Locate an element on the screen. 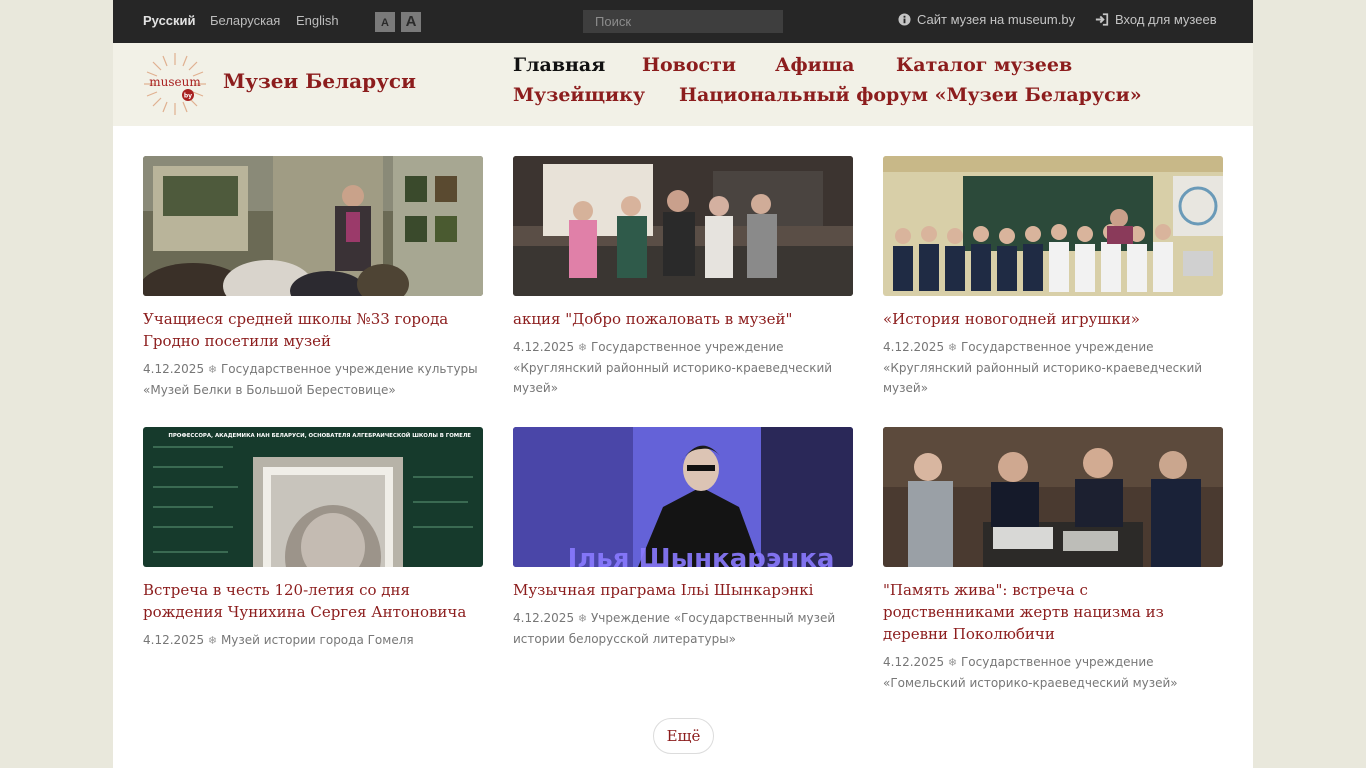  news-title-link: Музычная праграма Ільі Шынкарэнкі is located at coordinates (683, 590).